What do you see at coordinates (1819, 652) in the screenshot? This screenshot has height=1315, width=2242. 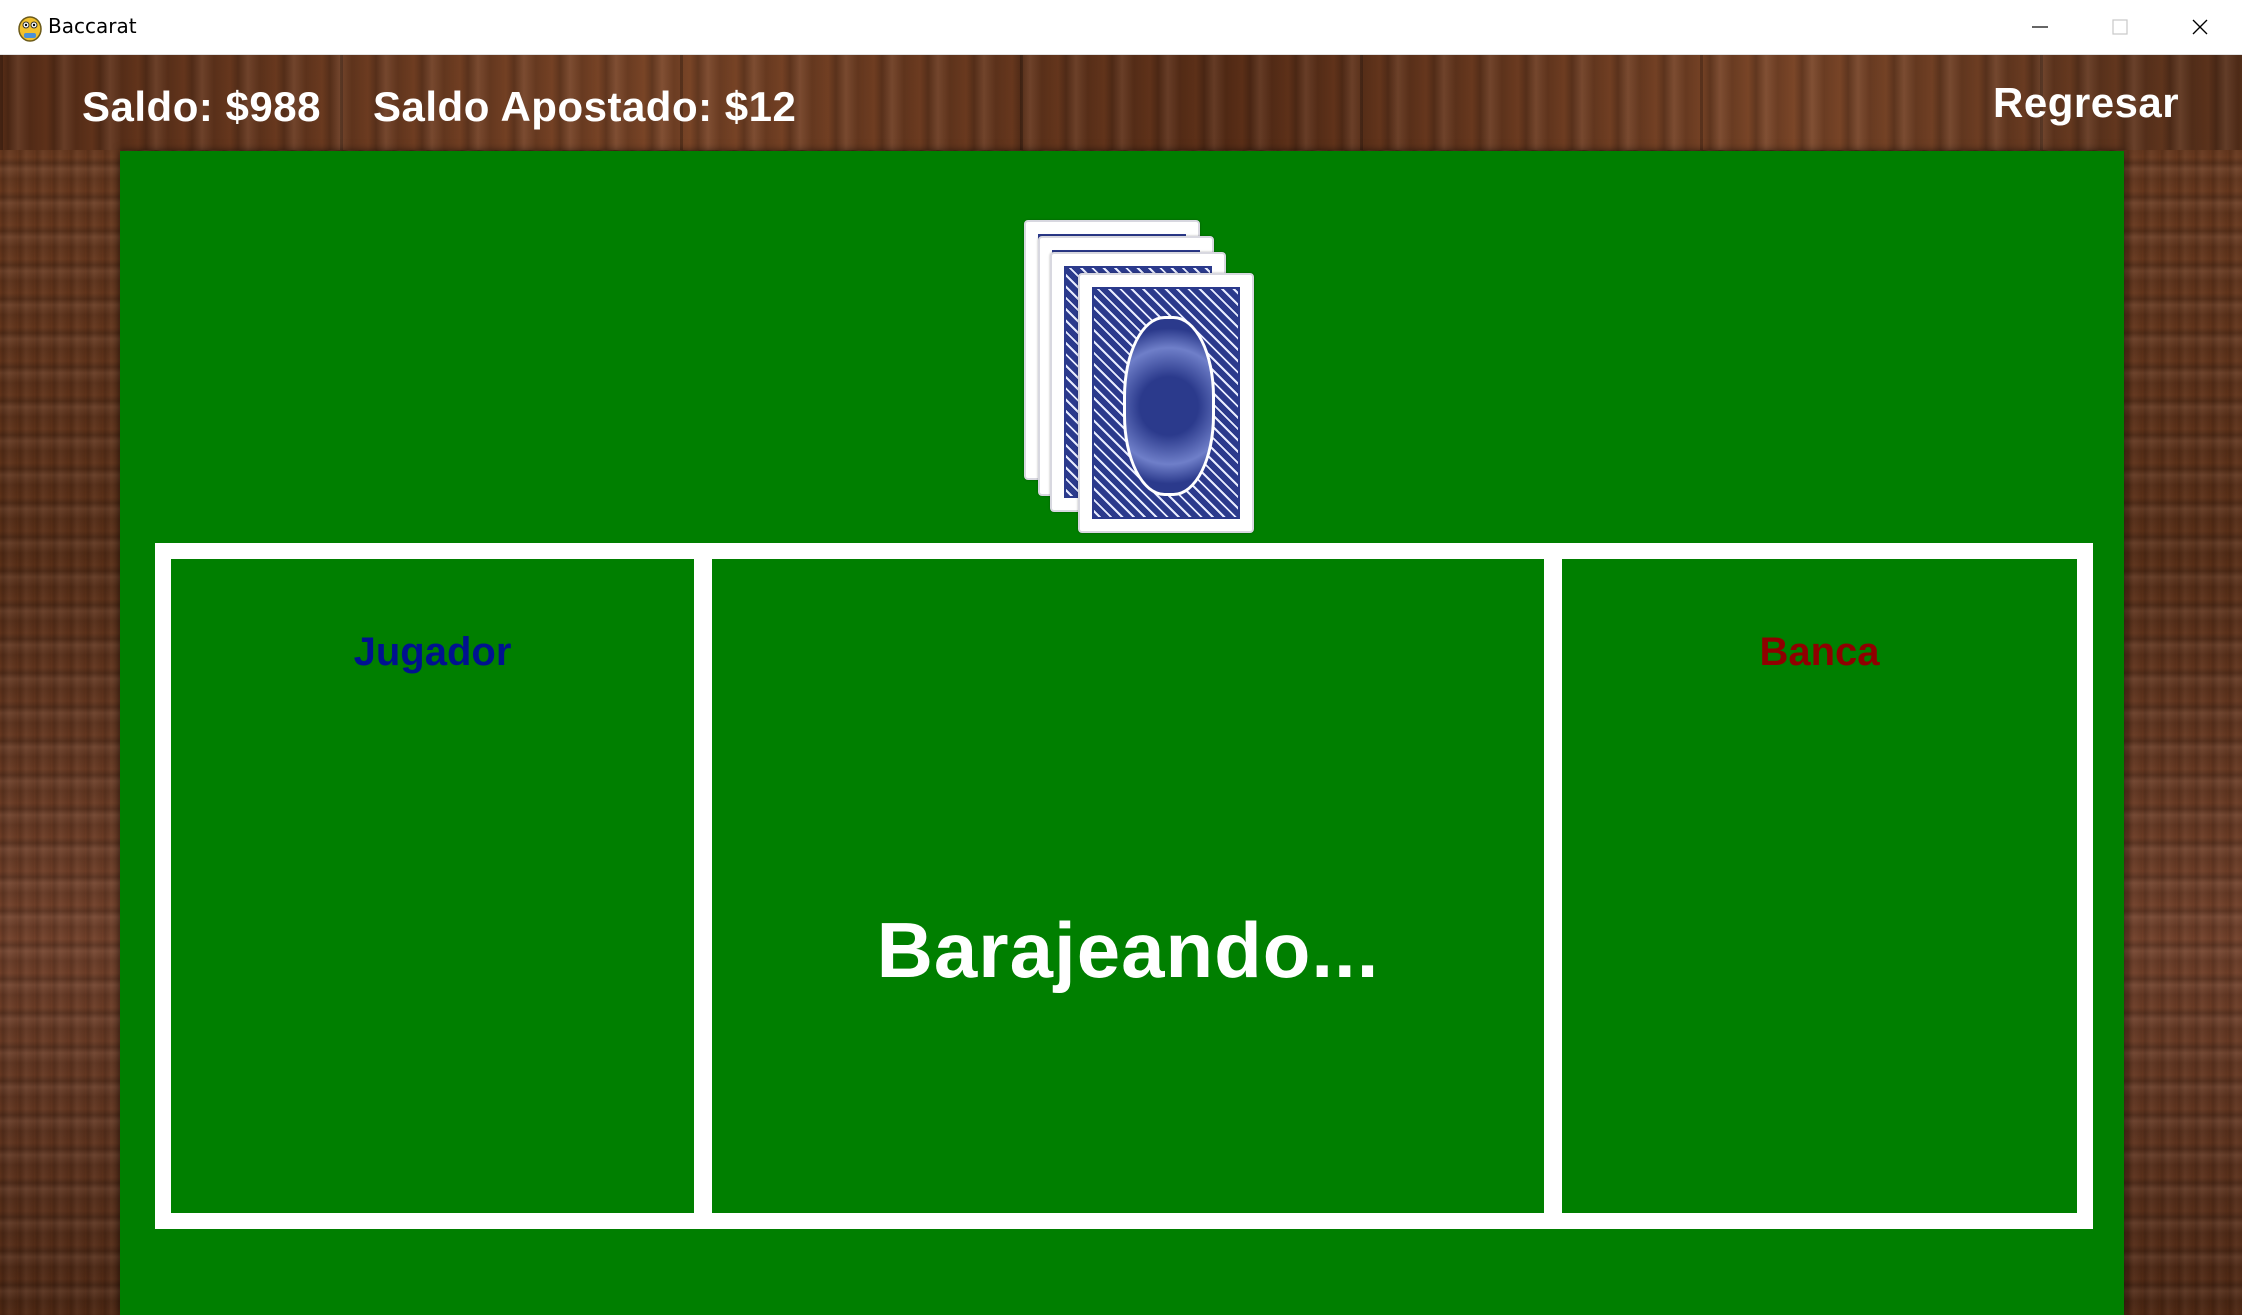 I see `banker-label: Banca` at bounding box center [1819, 652].